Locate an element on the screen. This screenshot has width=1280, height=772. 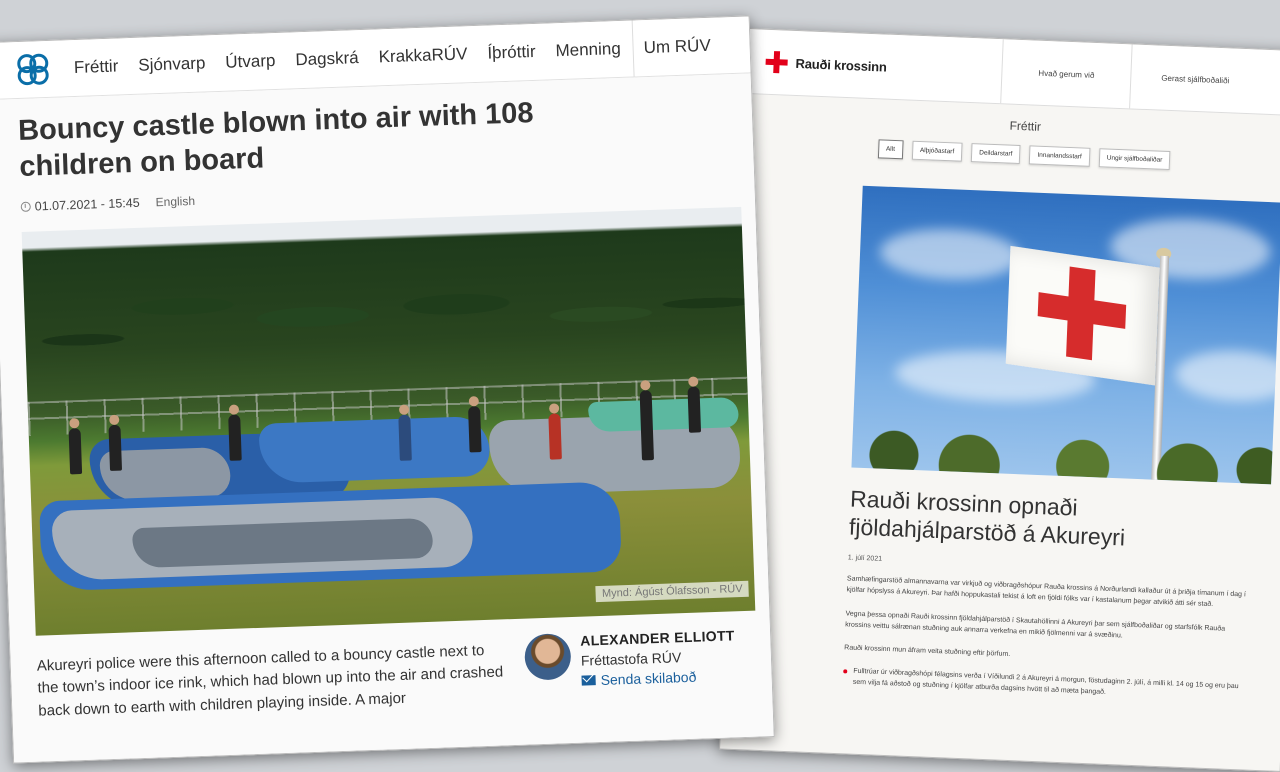
article-date: 1. júlí 2021 is located at coordinates (865, 558).